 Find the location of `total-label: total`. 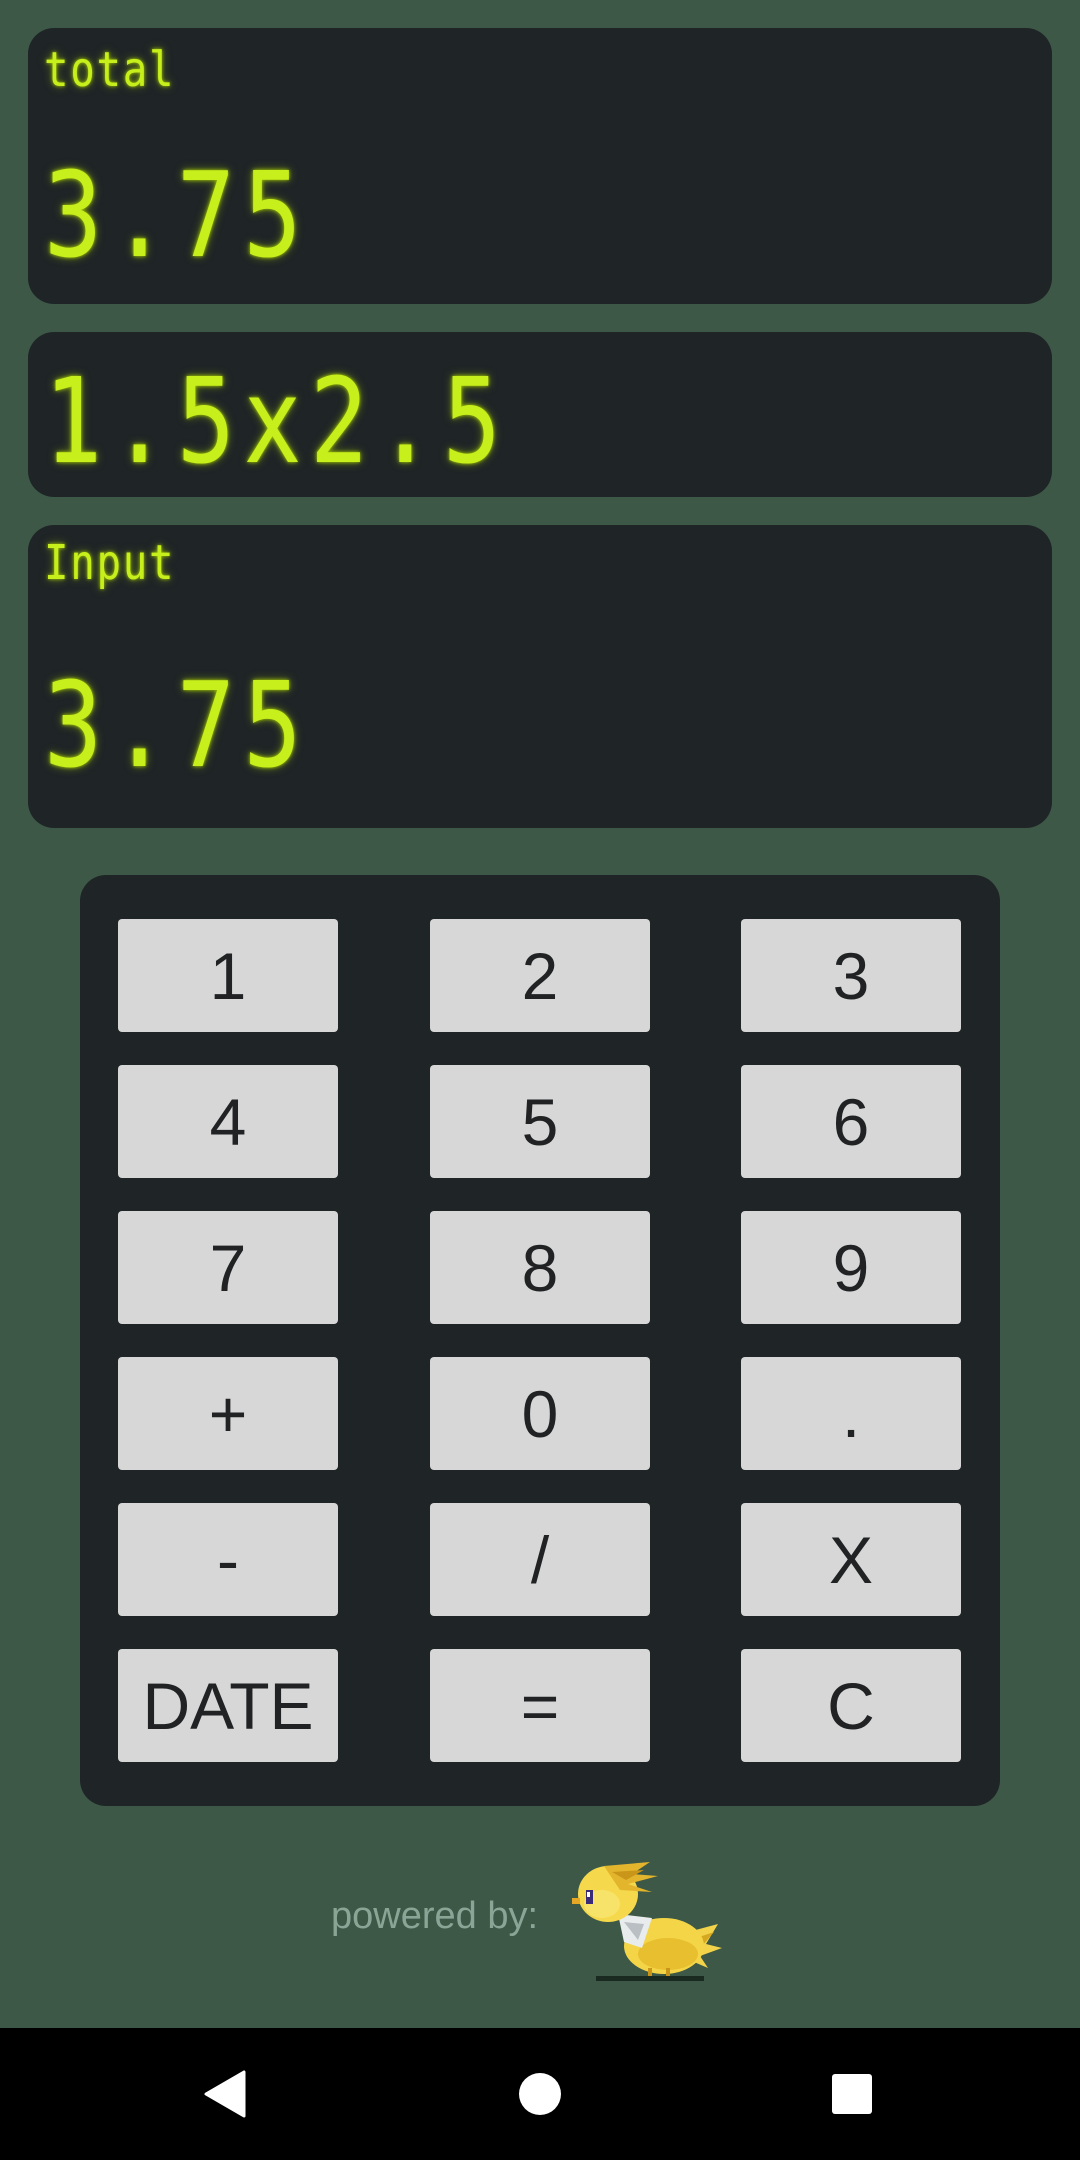

total-label: total is located at coordinates (110, 70).